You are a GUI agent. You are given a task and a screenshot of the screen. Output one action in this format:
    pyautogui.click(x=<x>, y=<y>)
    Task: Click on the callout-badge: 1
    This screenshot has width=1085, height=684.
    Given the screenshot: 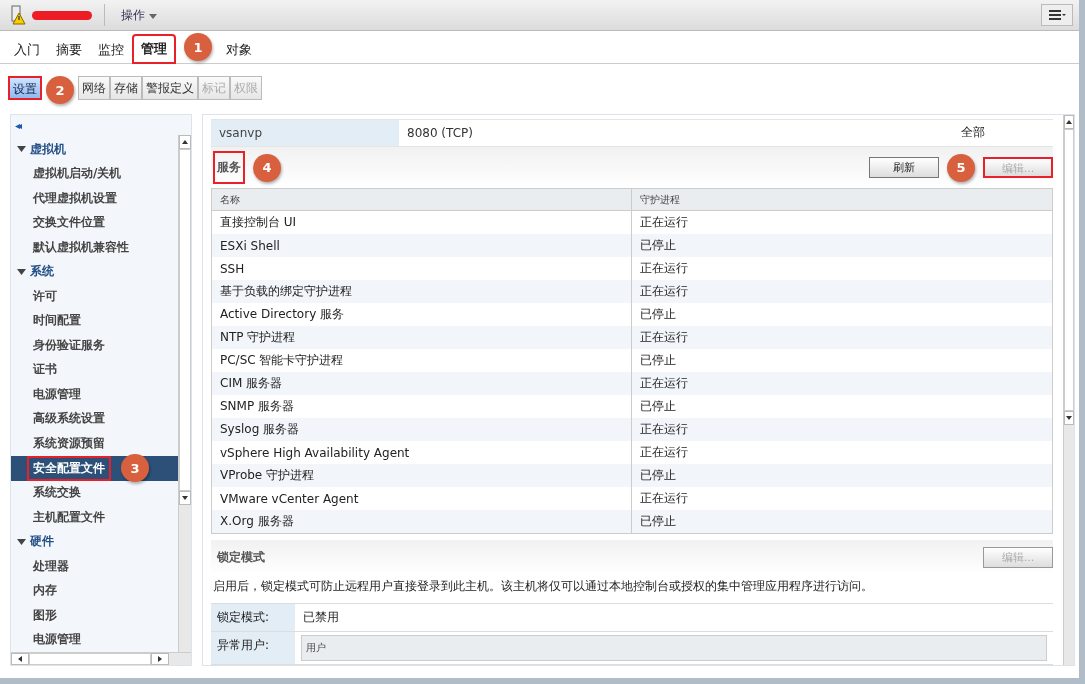 What is the action you would take?
    pyautogui.click(x=198, y=47)
    